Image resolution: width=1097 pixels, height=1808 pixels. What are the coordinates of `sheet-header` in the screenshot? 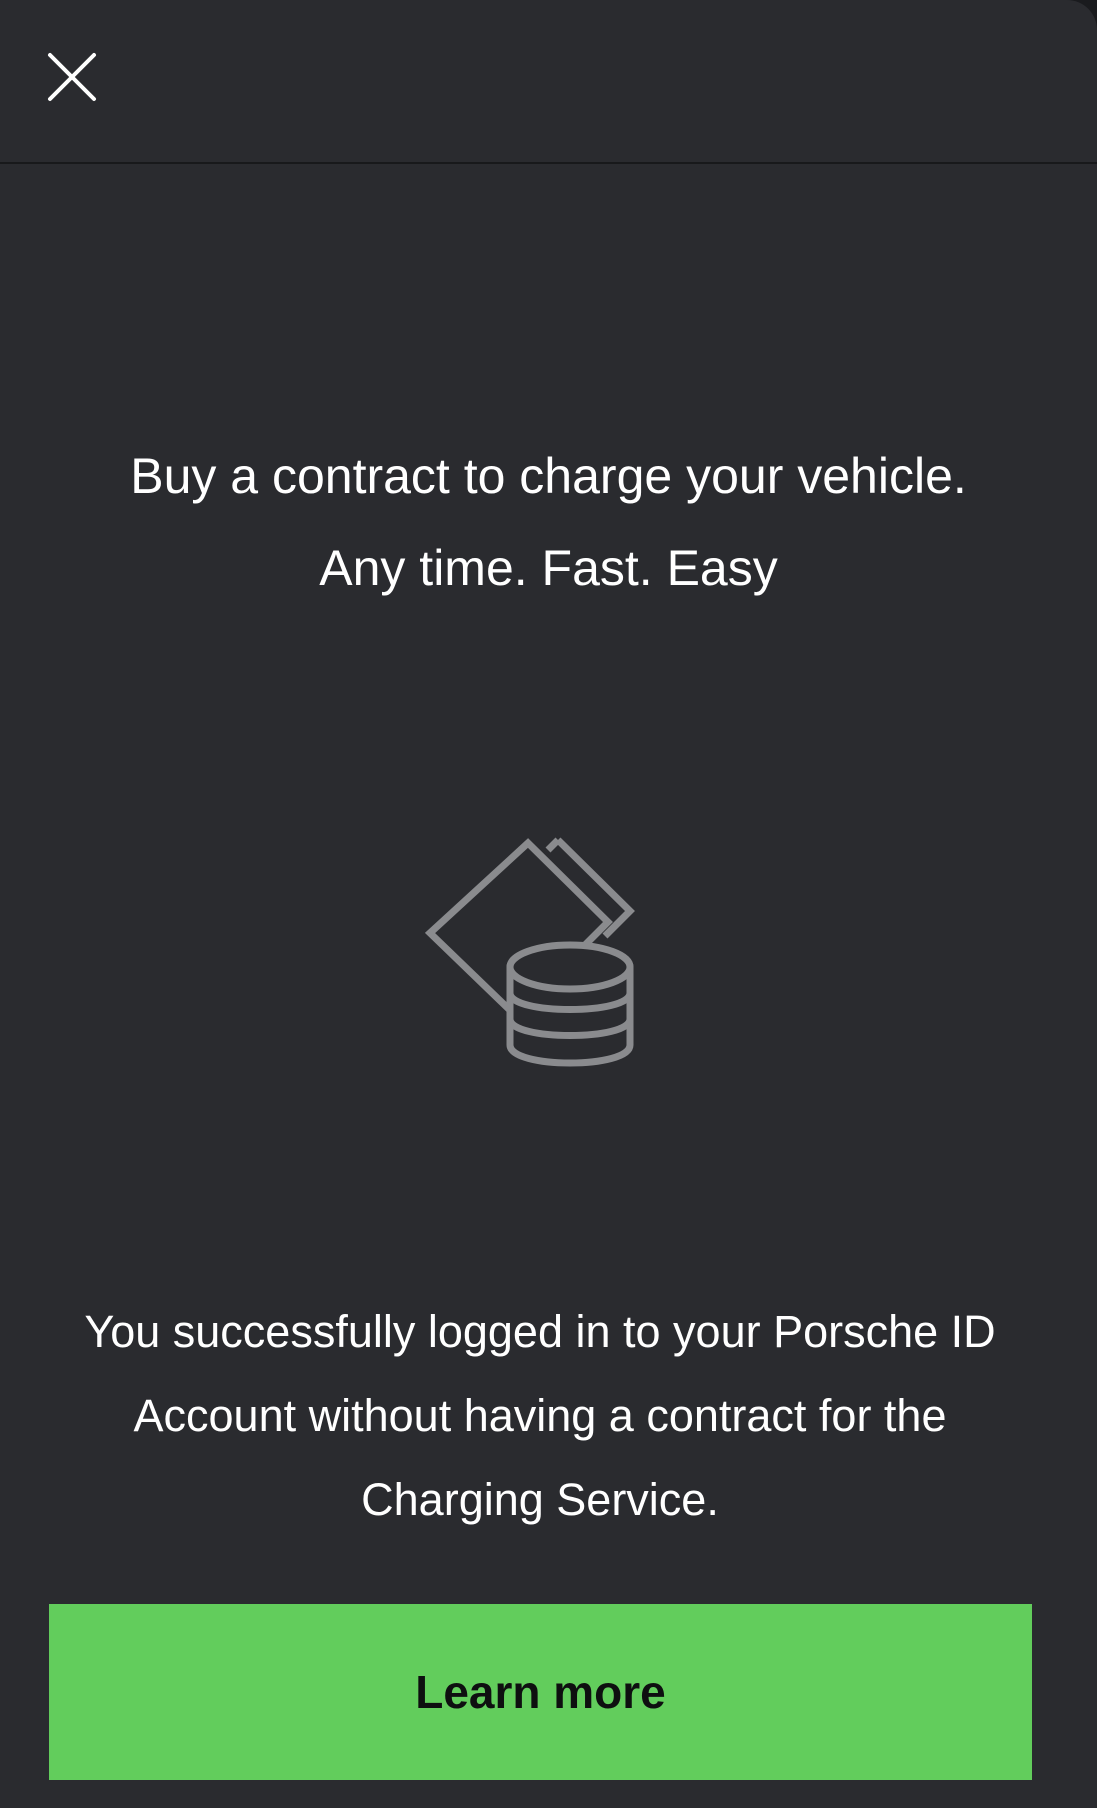 It's located at (548, 82).